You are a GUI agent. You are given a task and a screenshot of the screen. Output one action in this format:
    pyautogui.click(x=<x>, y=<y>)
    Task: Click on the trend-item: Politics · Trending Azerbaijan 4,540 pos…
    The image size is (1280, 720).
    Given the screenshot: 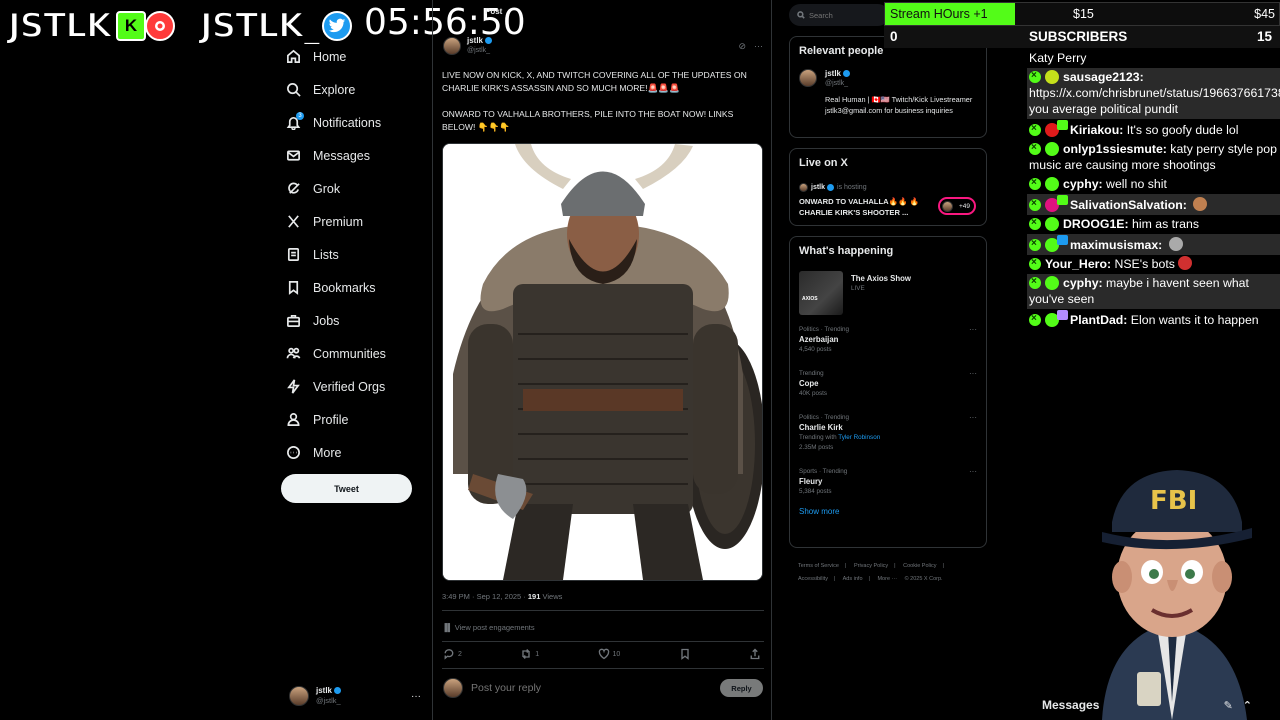 What is the action you would take?
    pyautogui.click(x=888, y=340)
    